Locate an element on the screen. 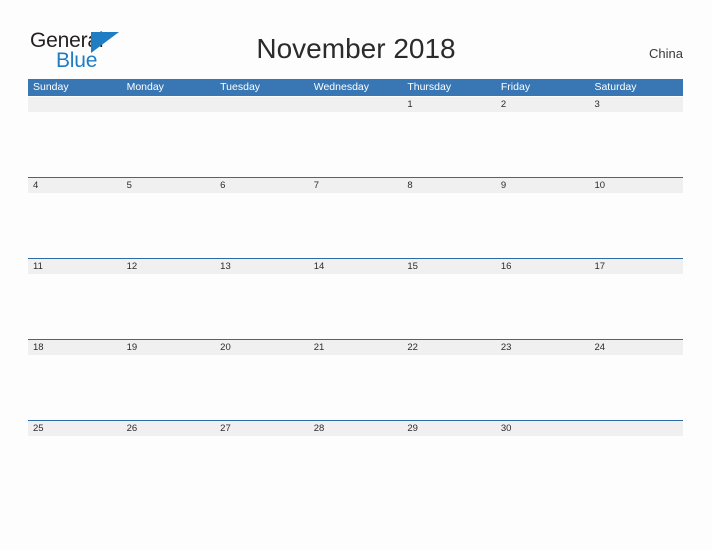 The image size is (712, 550). weekday-header-thursday: Thursday is located at coordinates (429, 87).